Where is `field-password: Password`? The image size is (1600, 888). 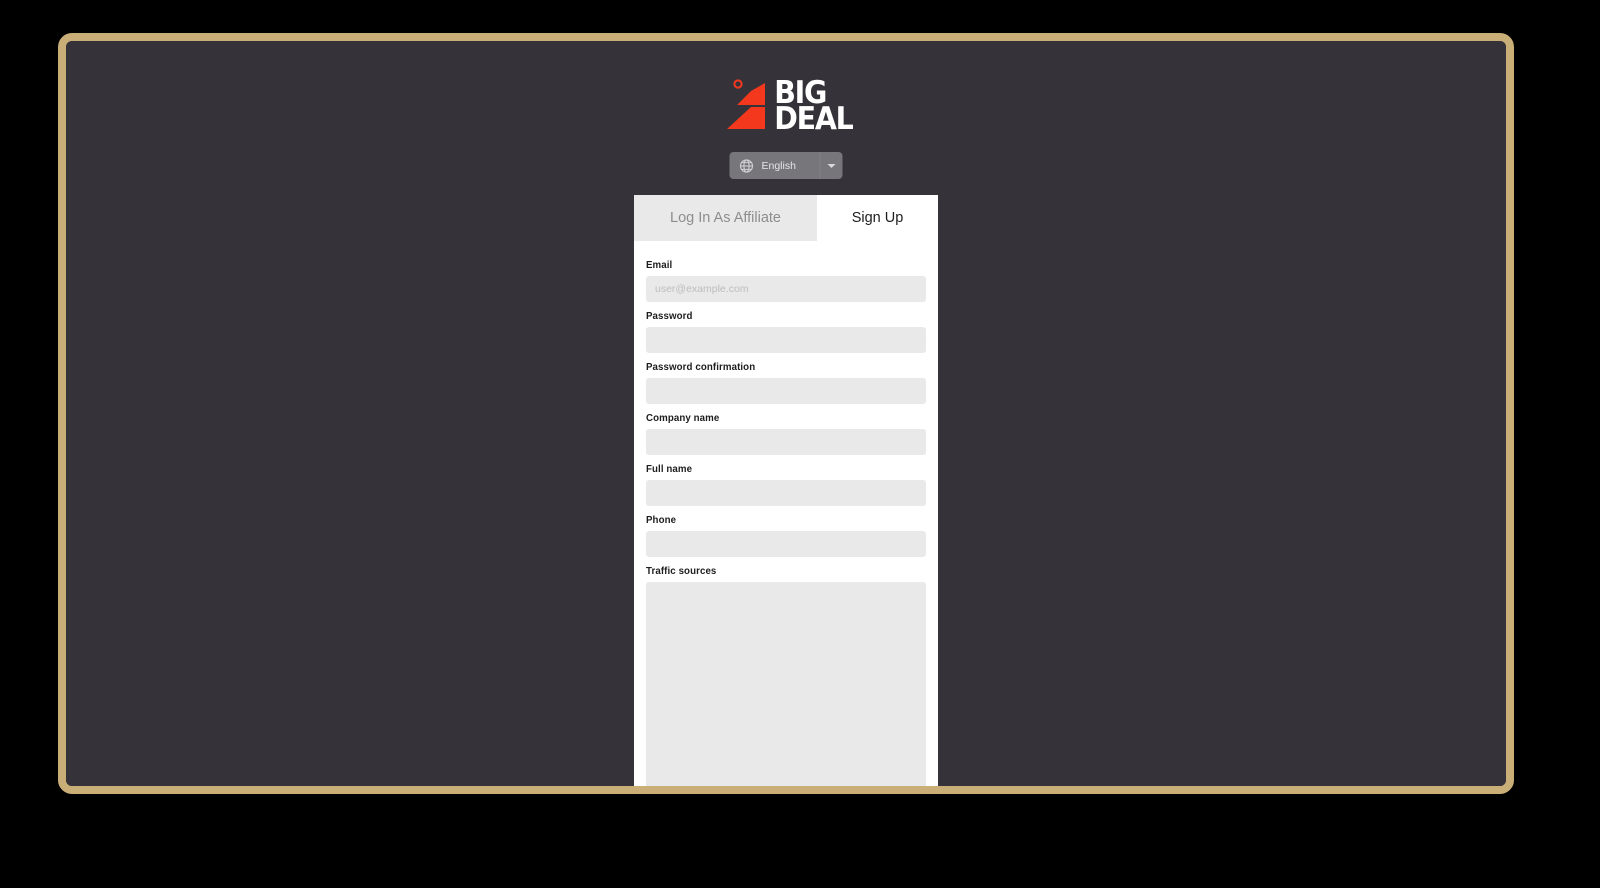
field-password: Password is located at coordinates (786, 327).